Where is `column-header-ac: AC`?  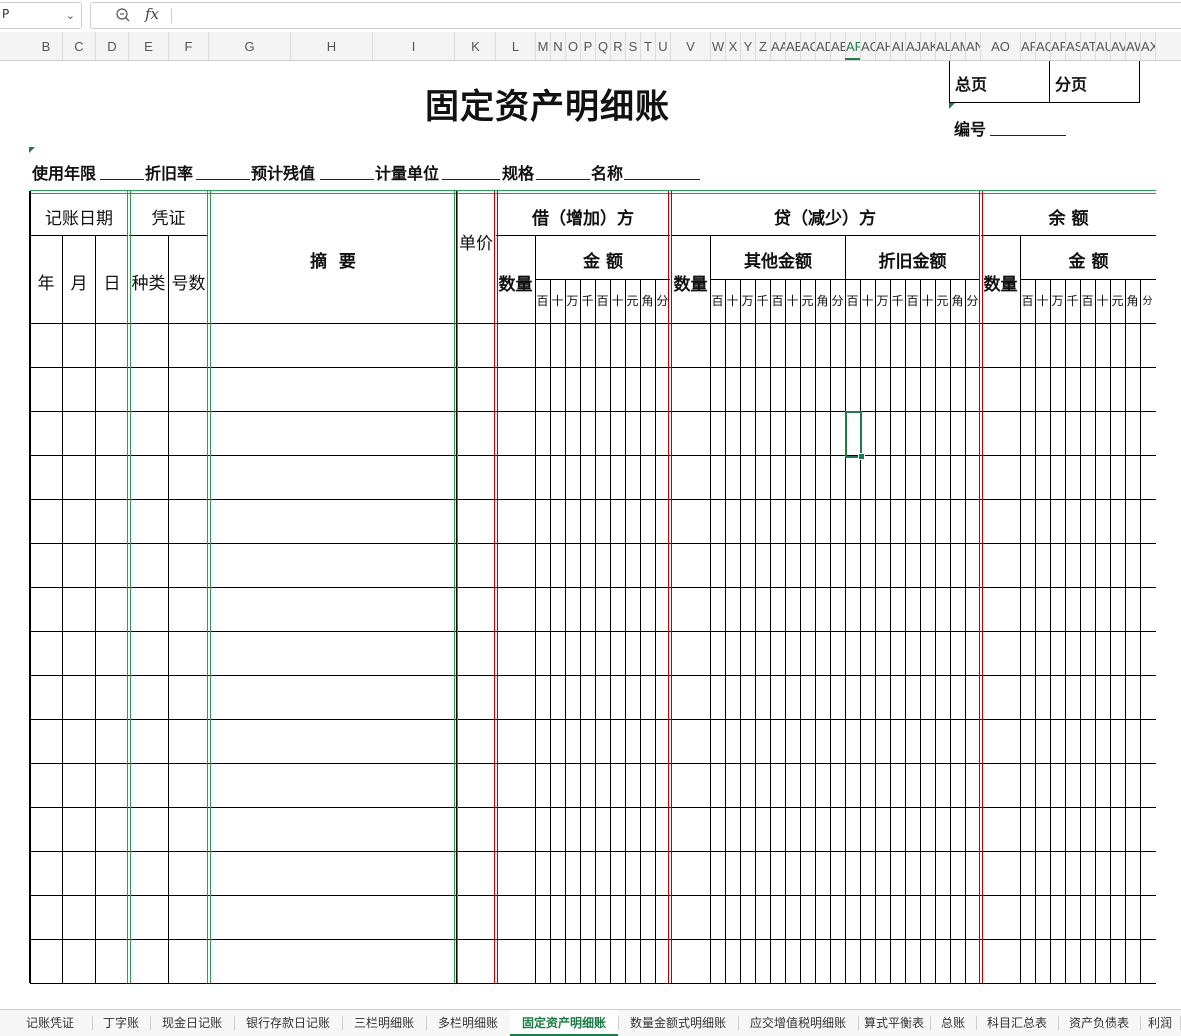 column-header-ac: AC is located at coordinates (808, 46).